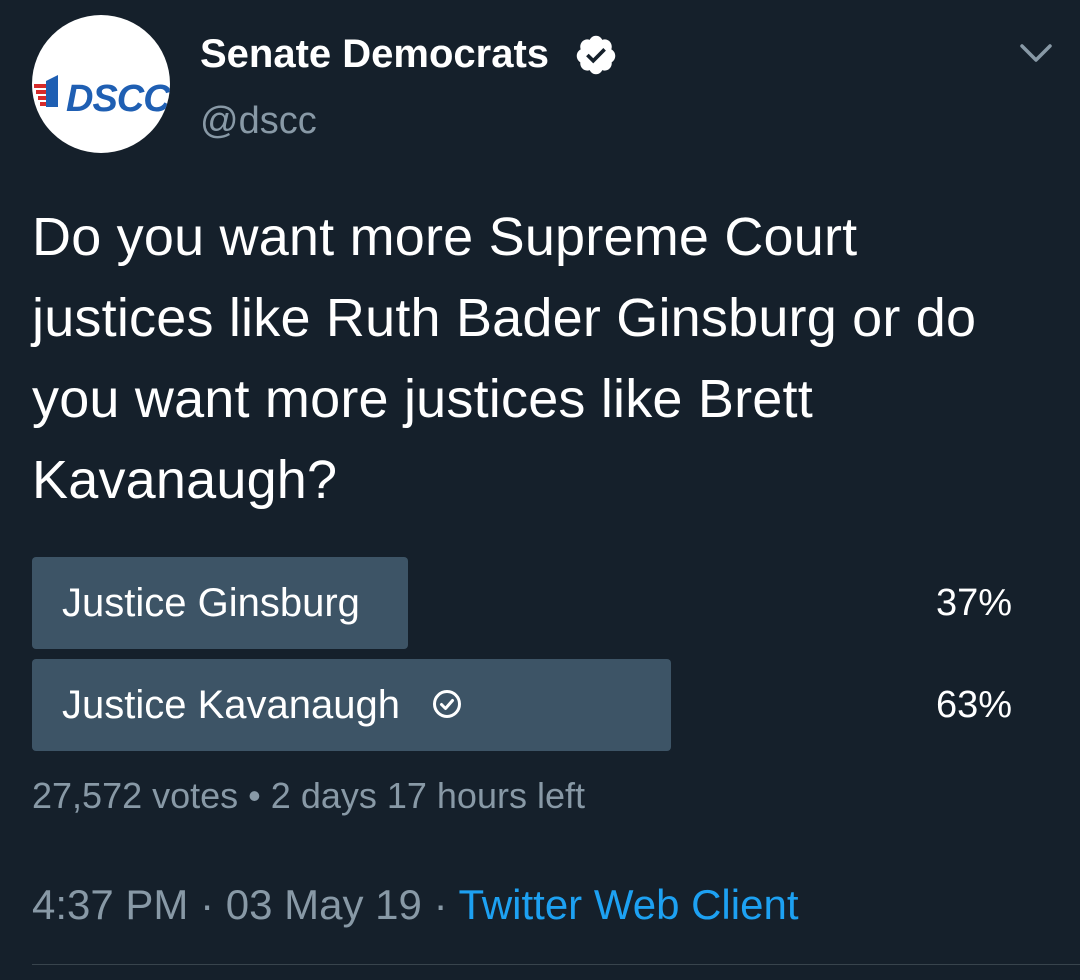 This screenshot has width=1080, height=980. Describe the element at coordinates (427, 795) in the screenshot. I see `poll-time-left: 2 days 17 hours left` at that location.